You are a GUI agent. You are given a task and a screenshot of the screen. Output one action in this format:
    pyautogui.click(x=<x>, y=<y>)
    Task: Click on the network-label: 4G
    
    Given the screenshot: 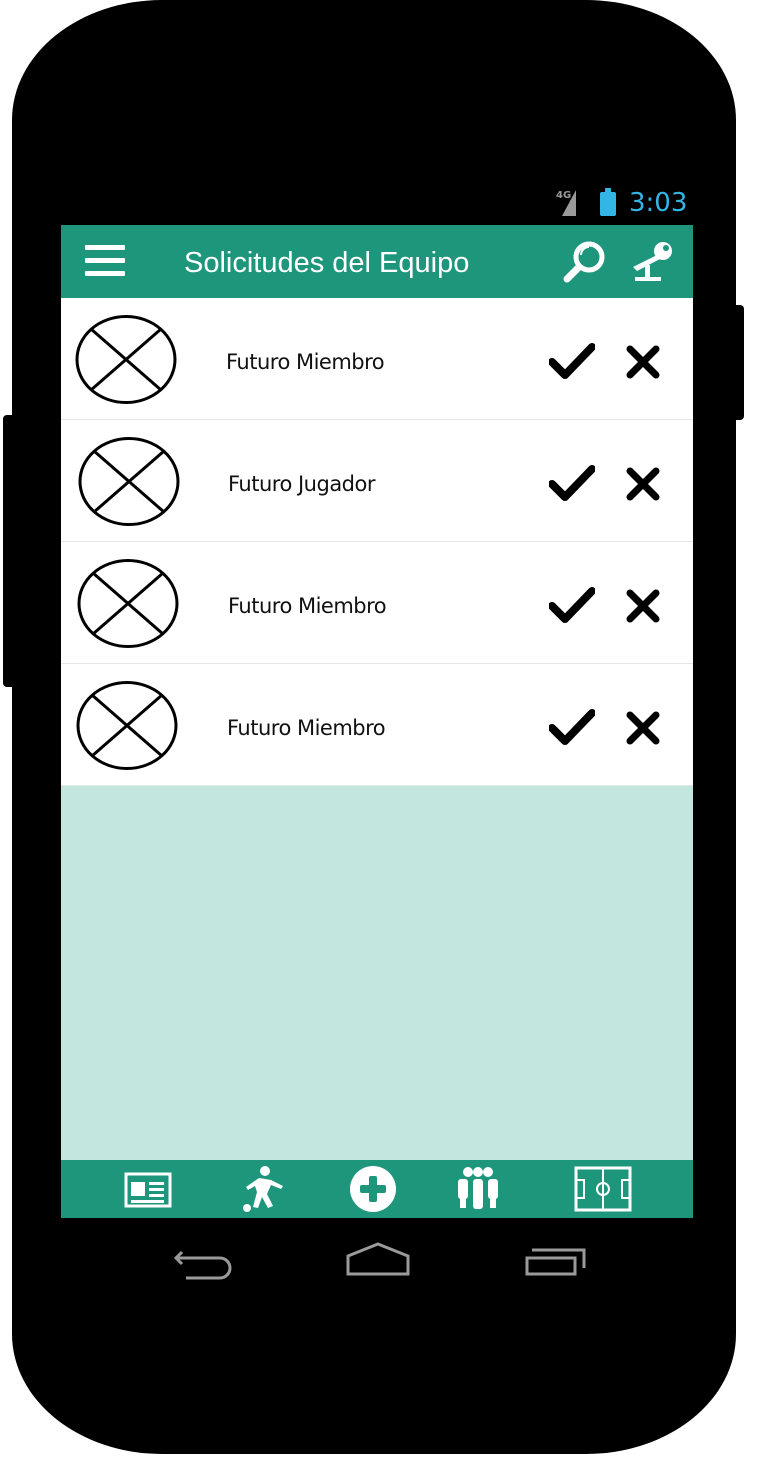 What is the action you would take?
    pyautogui.click(x=564, y=195)
    